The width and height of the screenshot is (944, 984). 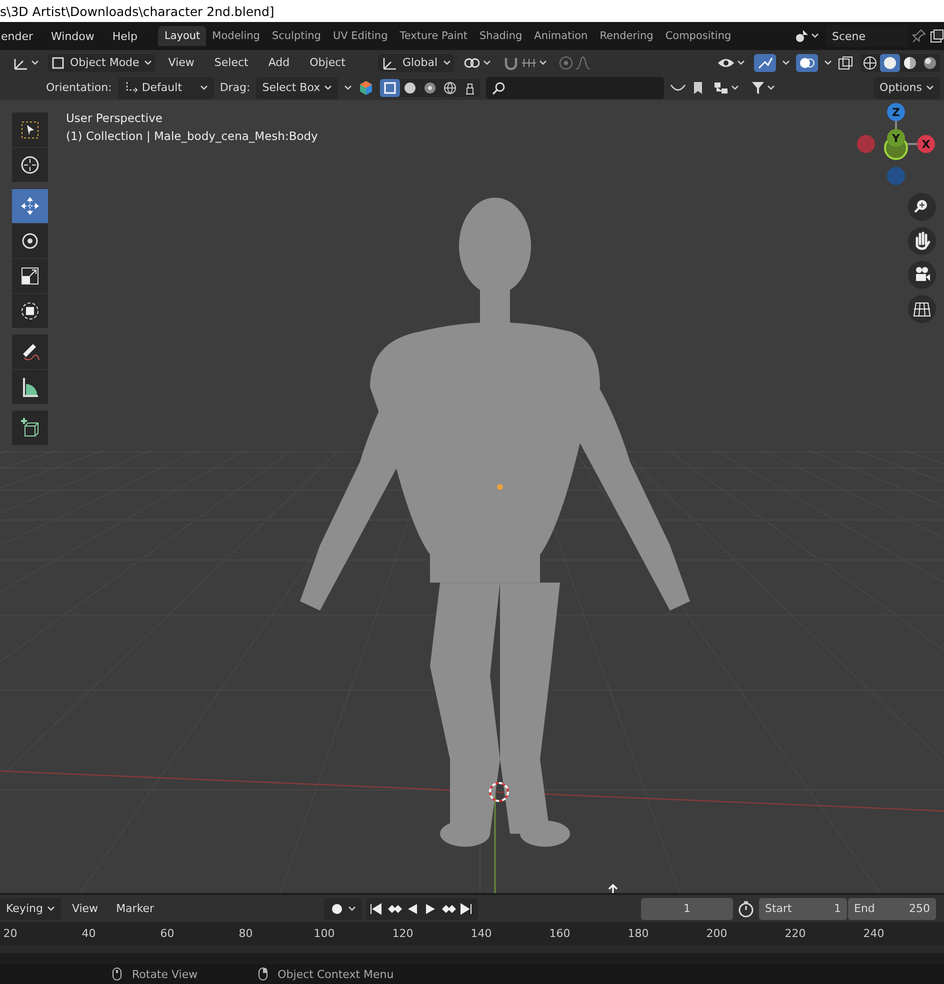 I want to click on selectability-toggle, so click(x=390, y=87).